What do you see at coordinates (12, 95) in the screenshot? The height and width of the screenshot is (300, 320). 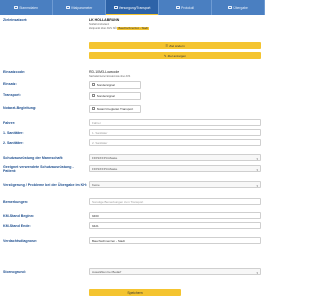 I see `transport-label: Transport:` at bounding box center [12, 95].